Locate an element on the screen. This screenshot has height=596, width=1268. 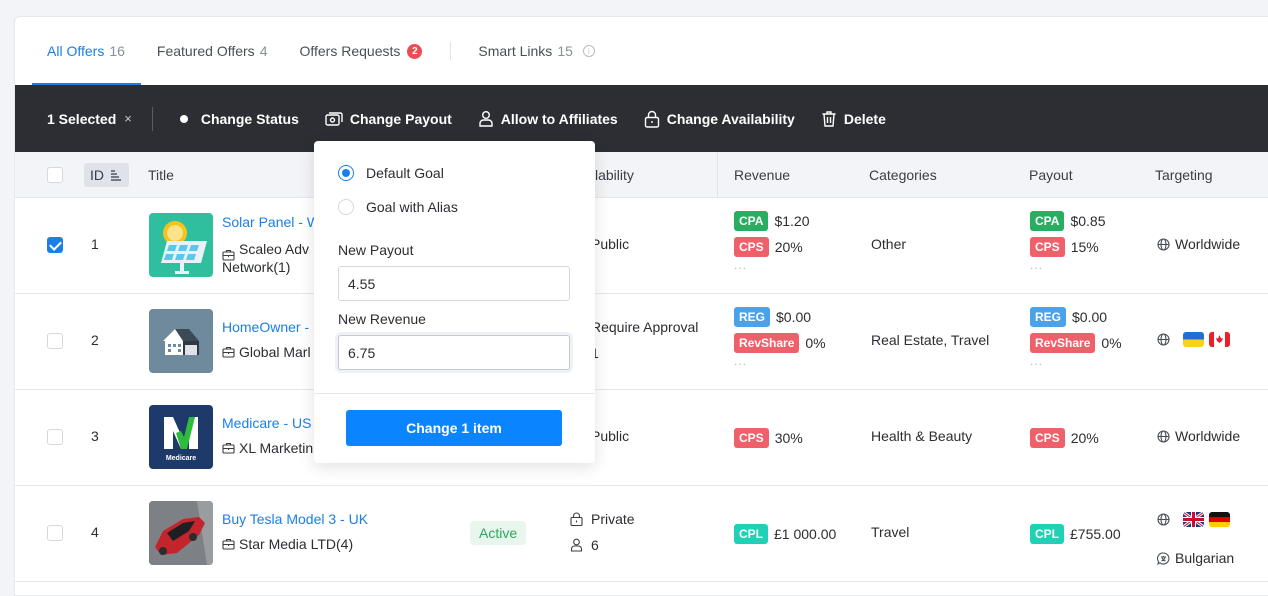
revenue-cell: CPS 30% is located at coordinates (768, 438).